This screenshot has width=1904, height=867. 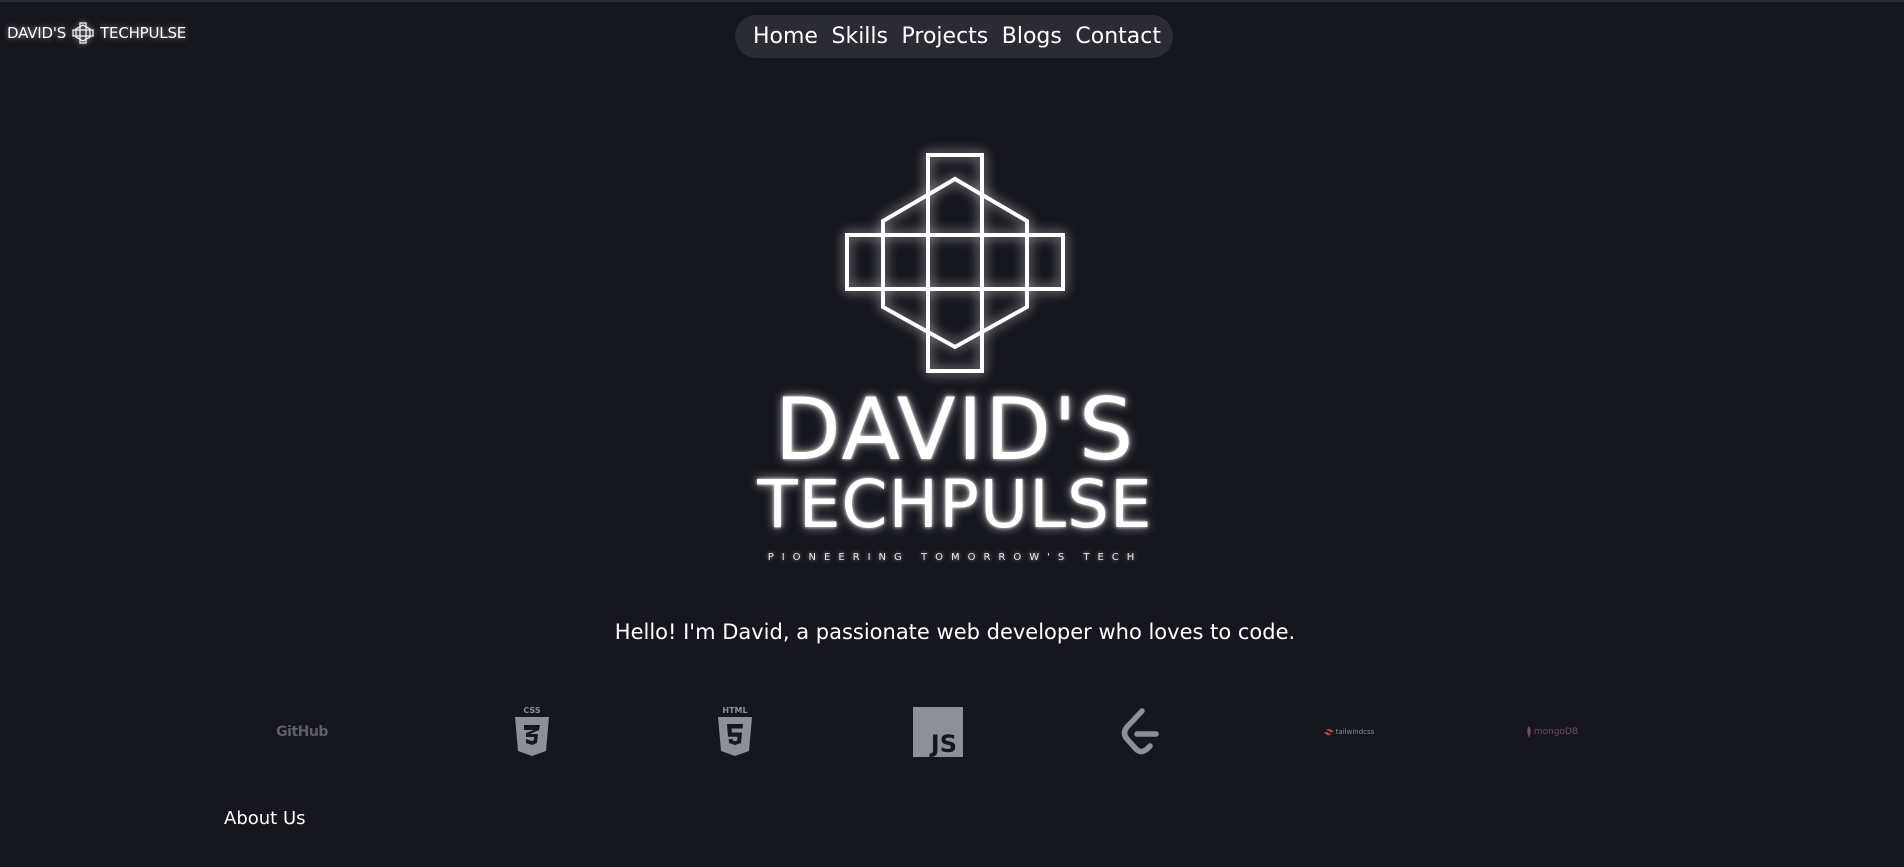 I want to click on tech-github: GitHub, so click(x=302, y=732).